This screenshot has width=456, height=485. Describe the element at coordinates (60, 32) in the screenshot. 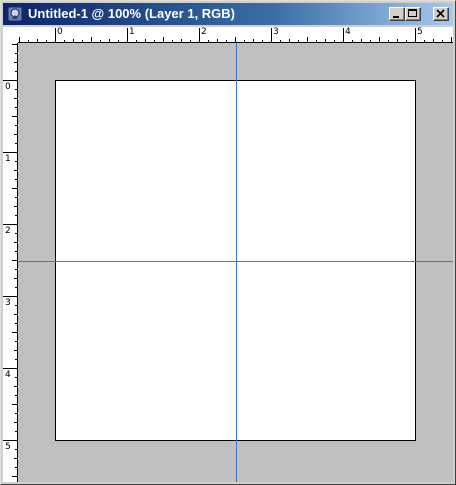

I see `h-ruler-label-0: 0` at that location.